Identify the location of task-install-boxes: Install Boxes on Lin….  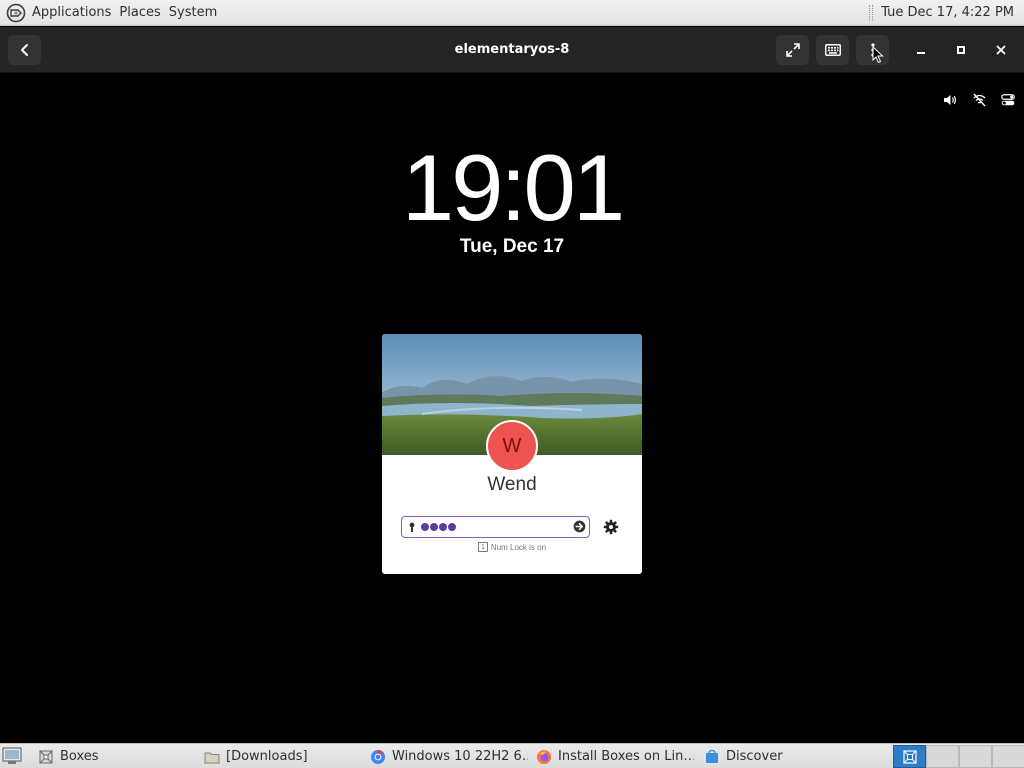
(612, 756).